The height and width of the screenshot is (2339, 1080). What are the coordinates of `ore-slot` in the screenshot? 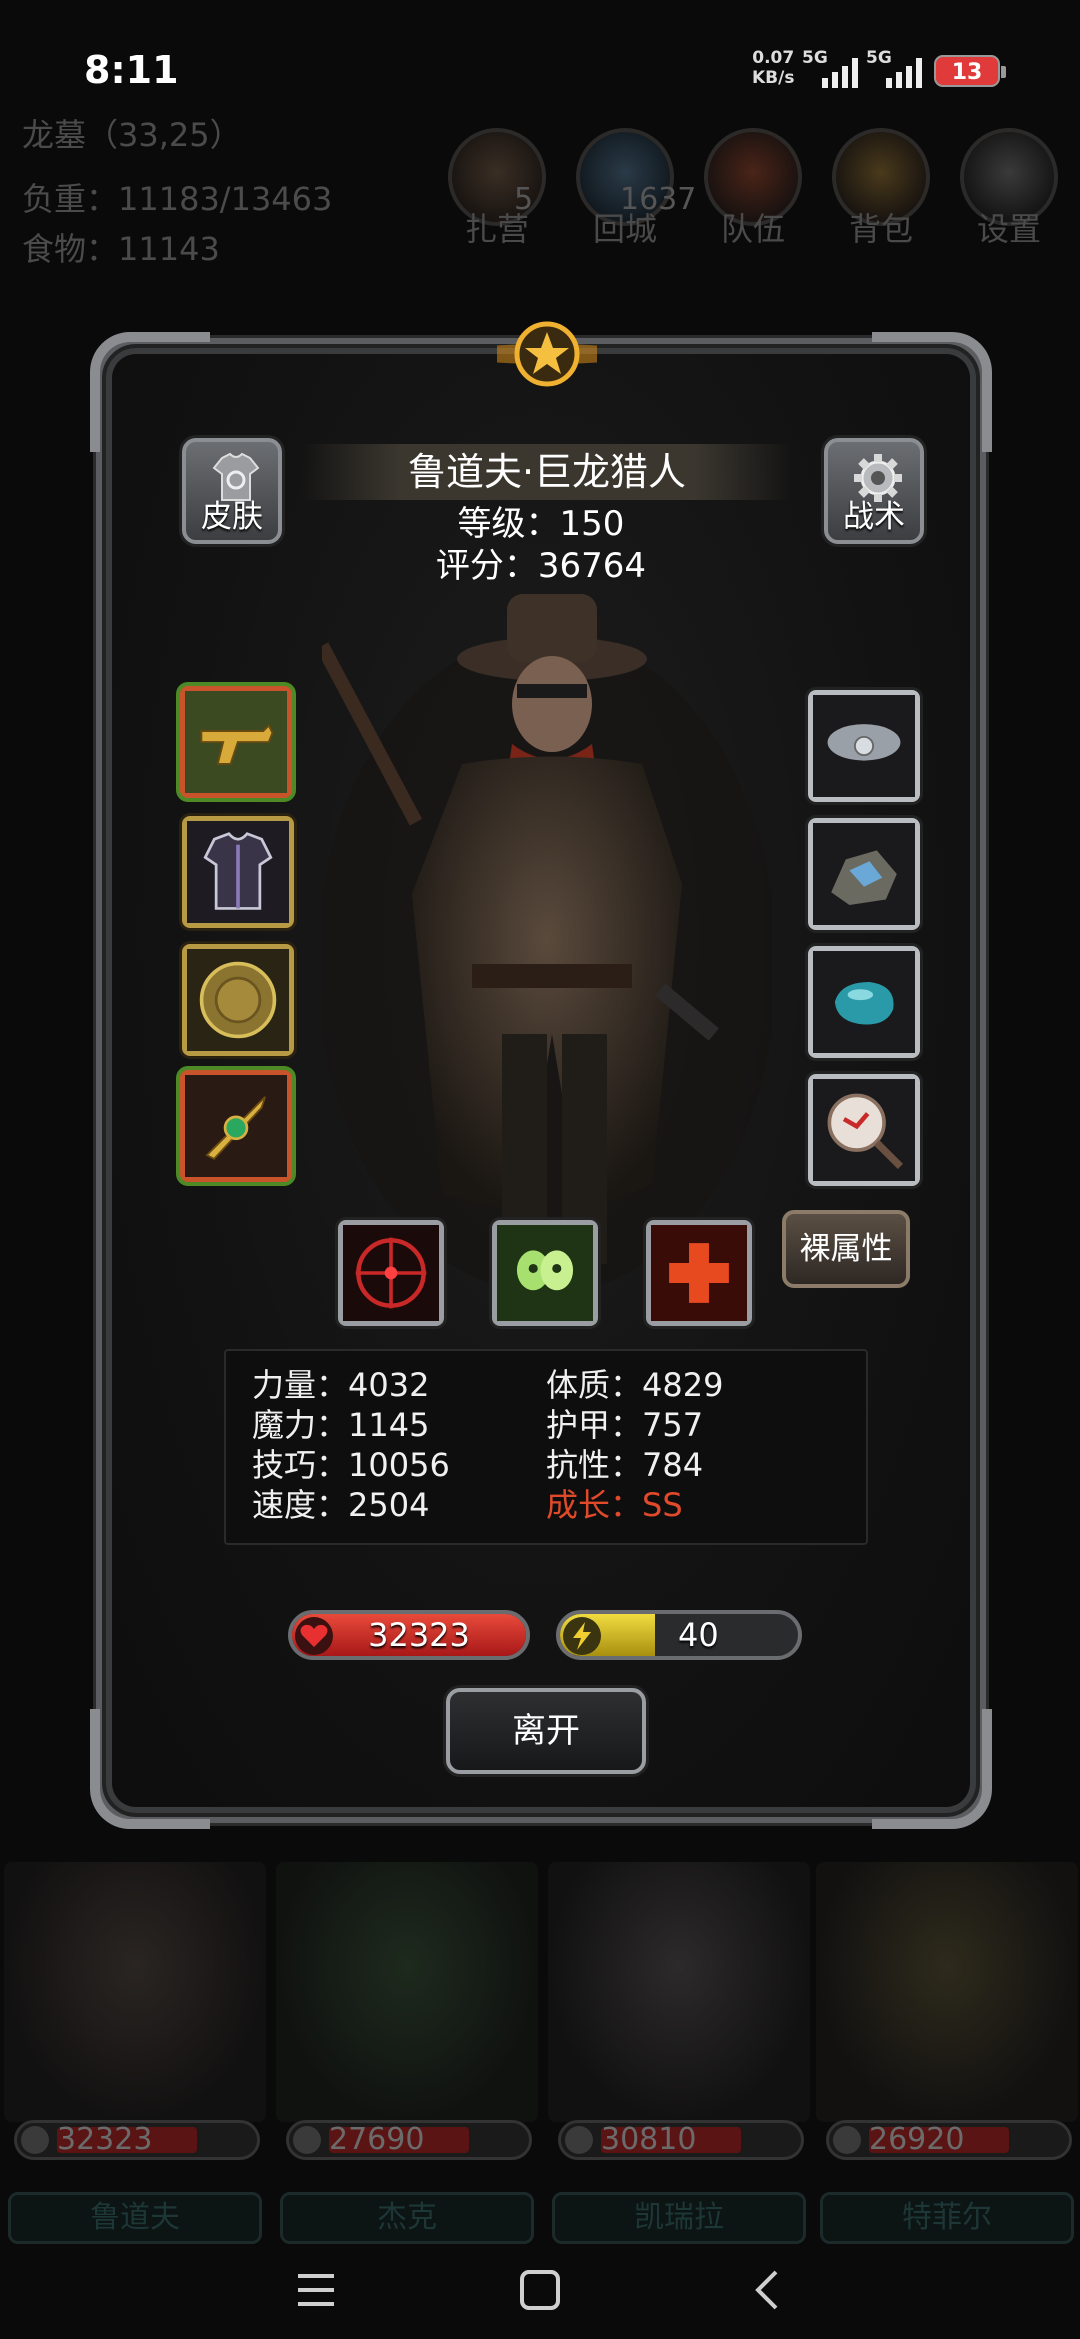 It's located at (864, 874).